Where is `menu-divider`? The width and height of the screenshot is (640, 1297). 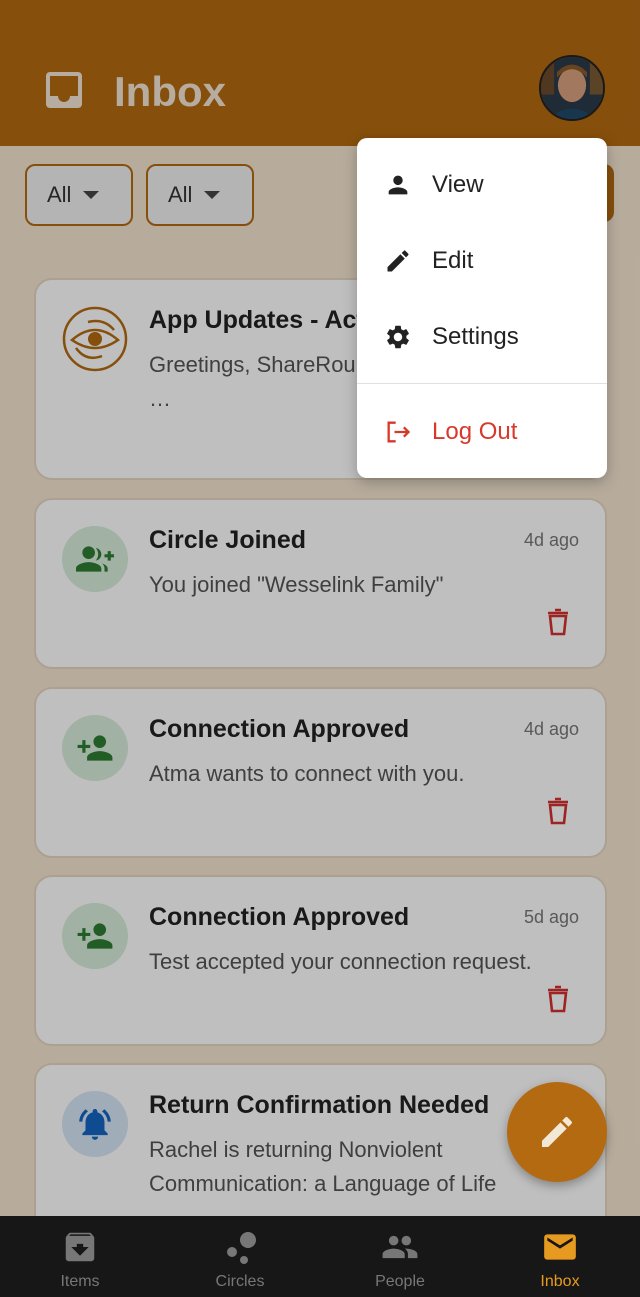 menu-divider is located at coordinates (482, 383).